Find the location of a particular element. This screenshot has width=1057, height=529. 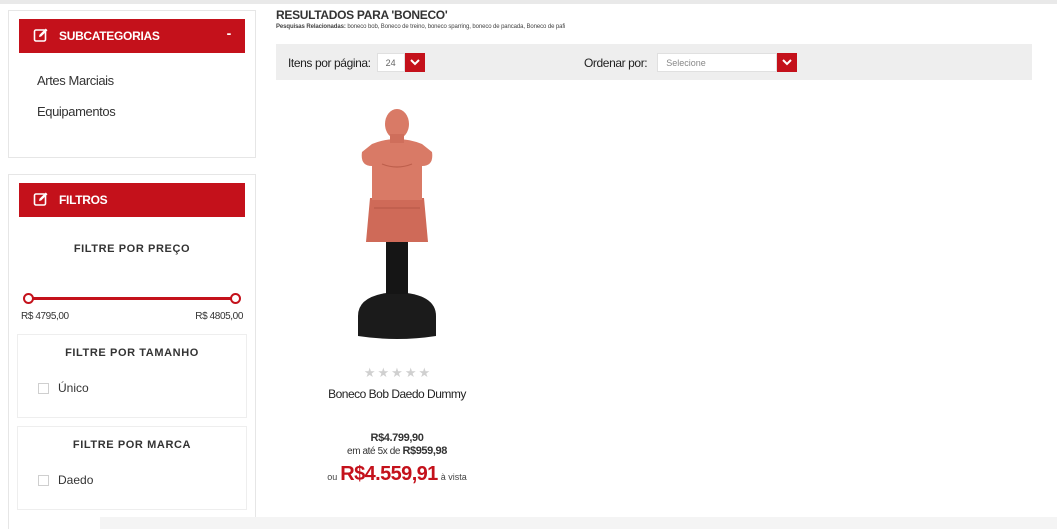

slider-track is located at coordinates (132, 298).